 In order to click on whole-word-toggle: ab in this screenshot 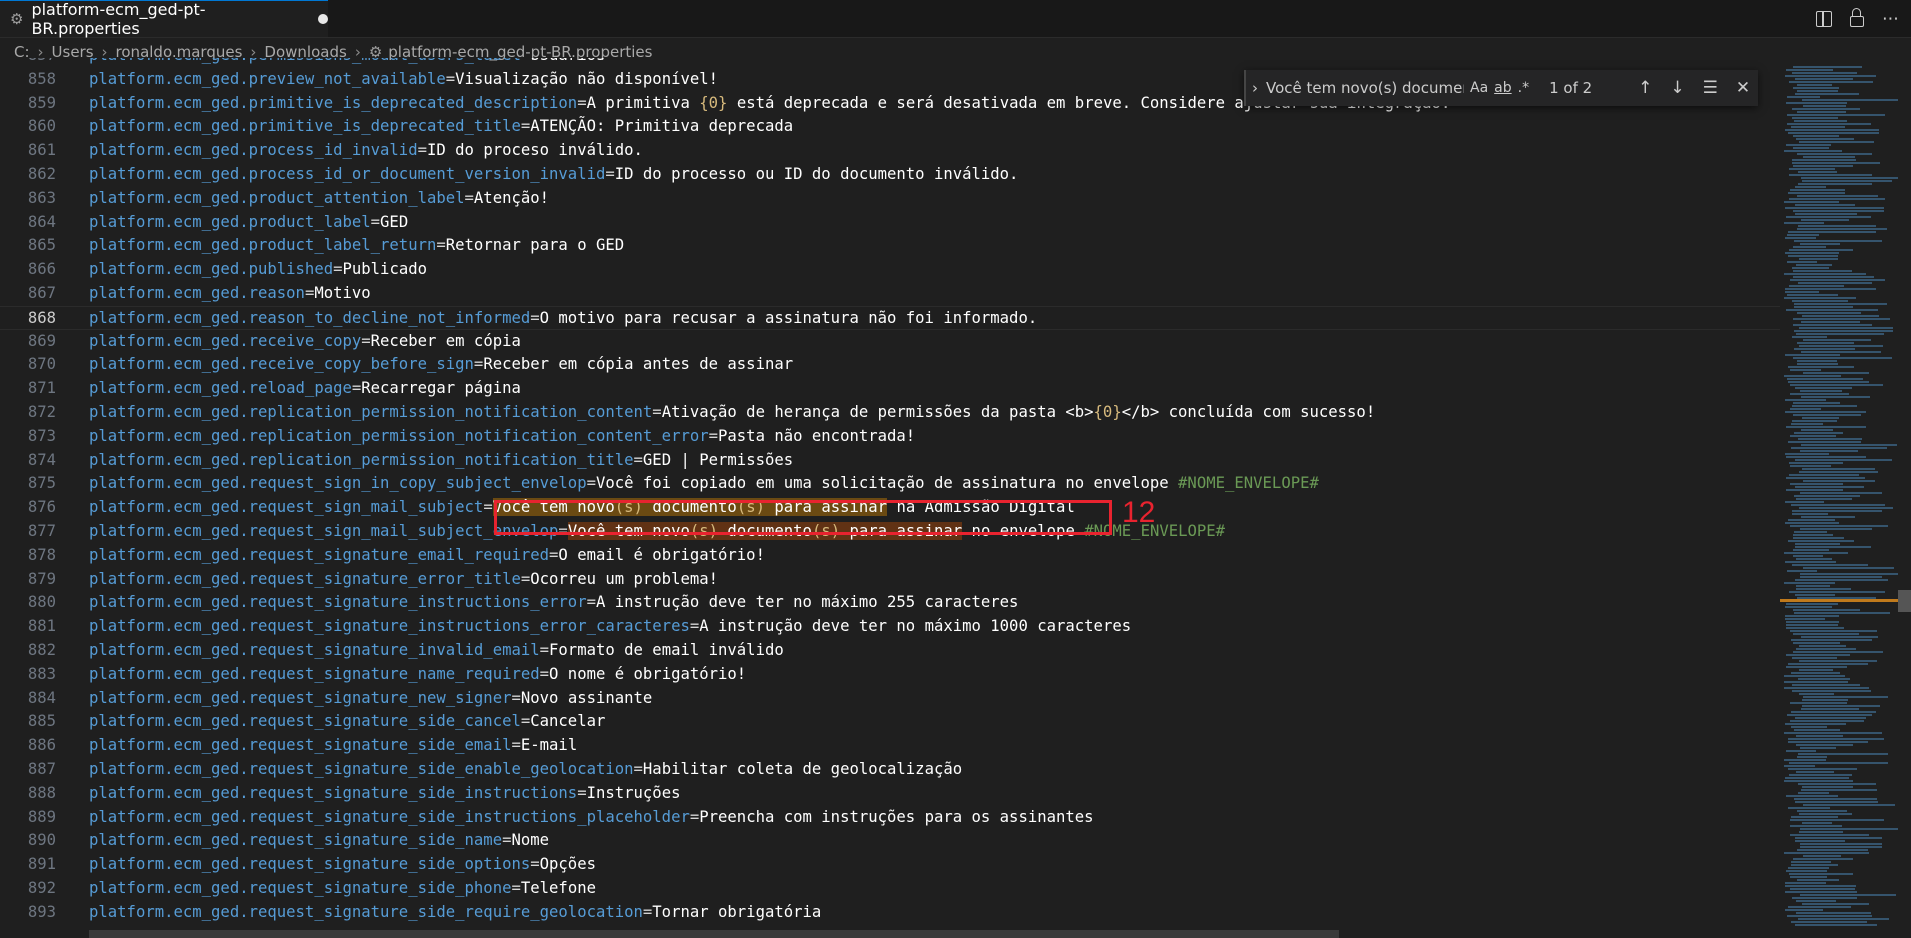, I will do `click(1502, 88)`.